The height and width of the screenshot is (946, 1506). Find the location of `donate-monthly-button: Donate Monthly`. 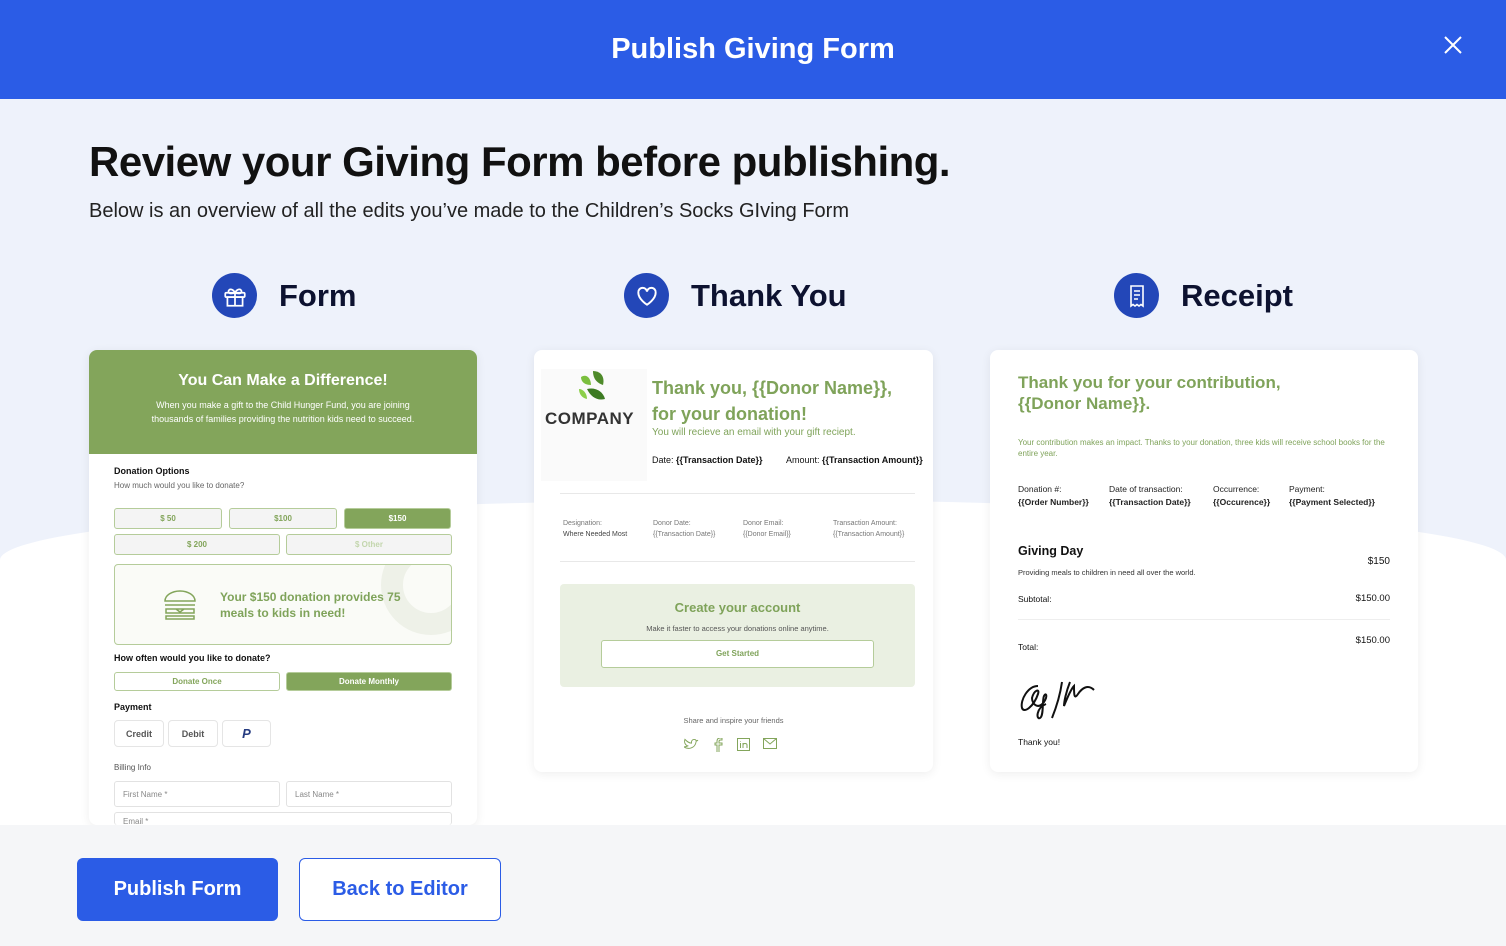

donate-monthly-button: Donate Monthly is located at coordinates (369, 681).